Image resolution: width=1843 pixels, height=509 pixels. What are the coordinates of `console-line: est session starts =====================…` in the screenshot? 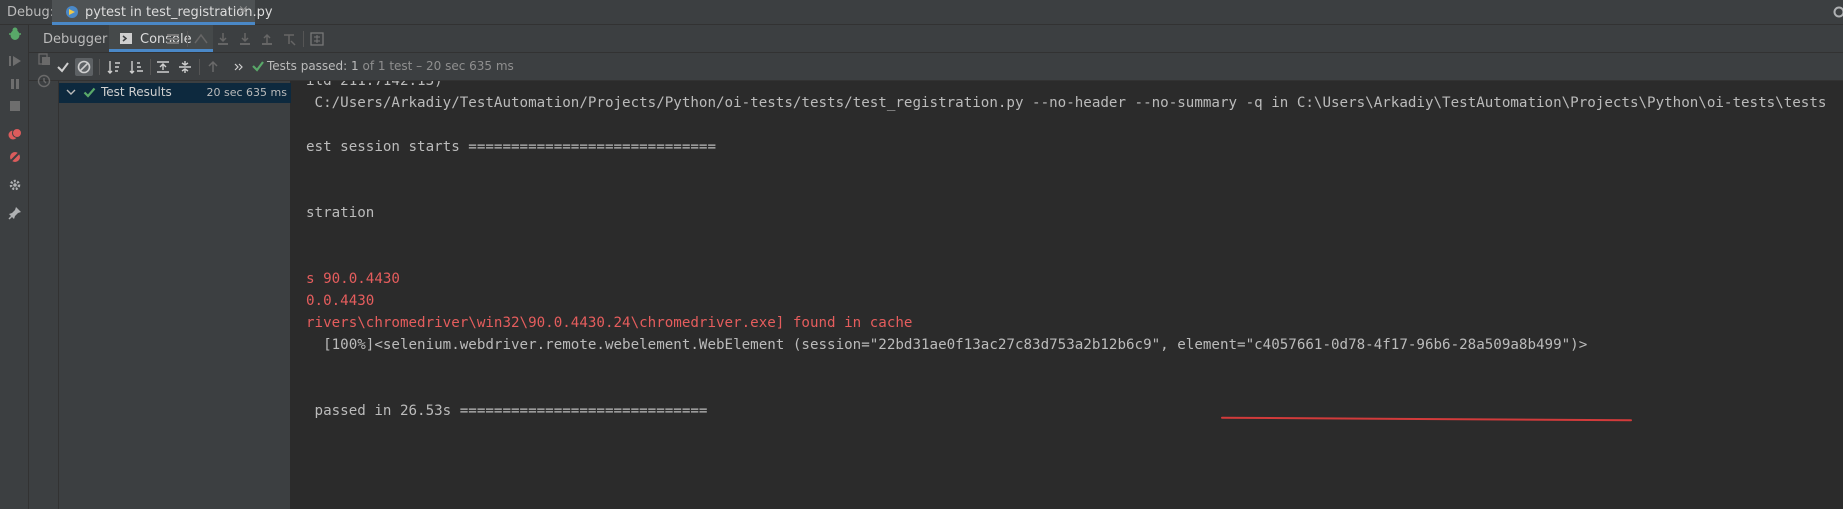 It's located at (511, 147).